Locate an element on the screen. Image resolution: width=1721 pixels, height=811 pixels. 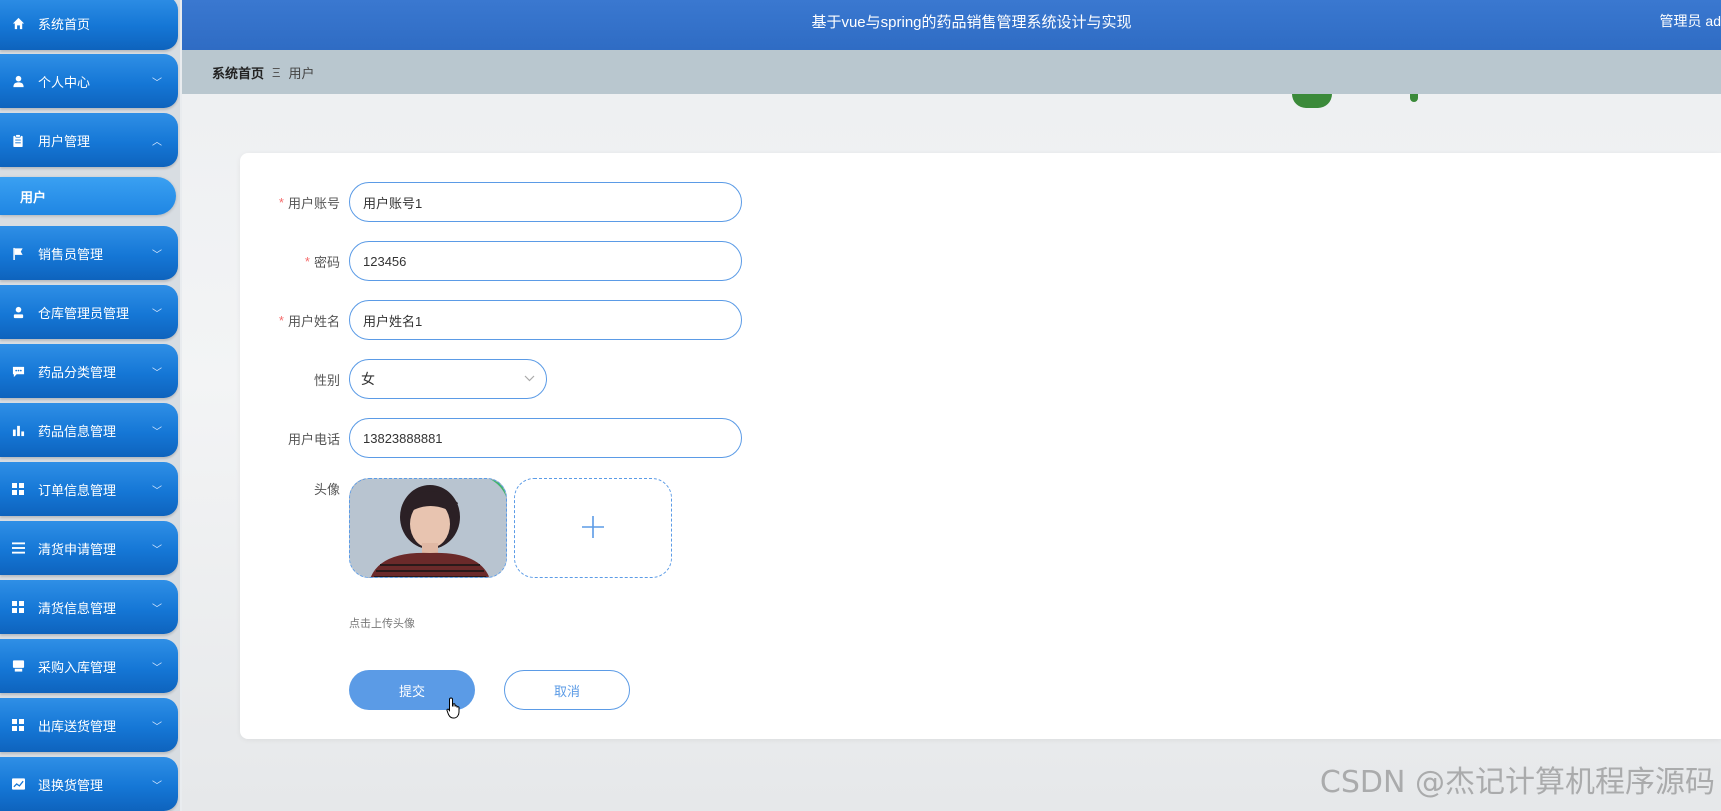
sidebar-item-label: 药品信息管理 is located at coordinates (77, 431).